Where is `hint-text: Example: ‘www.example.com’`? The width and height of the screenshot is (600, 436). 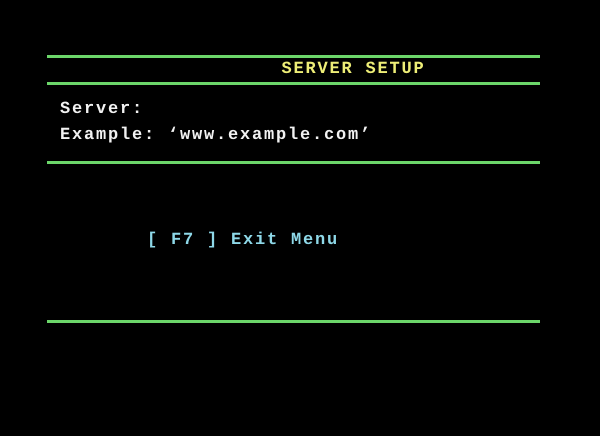 hint-text: Example: ‘www.example.com’ is located at coordinates (217, 136).